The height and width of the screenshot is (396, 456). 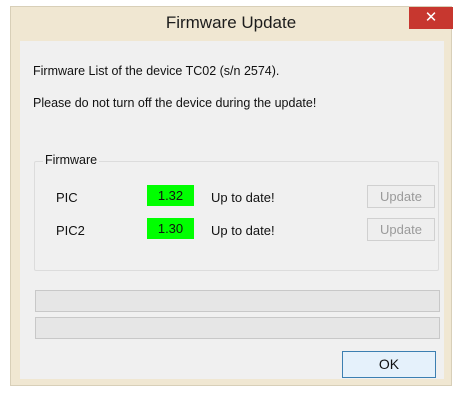 What do you see at coordinates (70, 230) in the screenshot?
I see `firmware-name: PIC2` at bounding box center [70, 230].